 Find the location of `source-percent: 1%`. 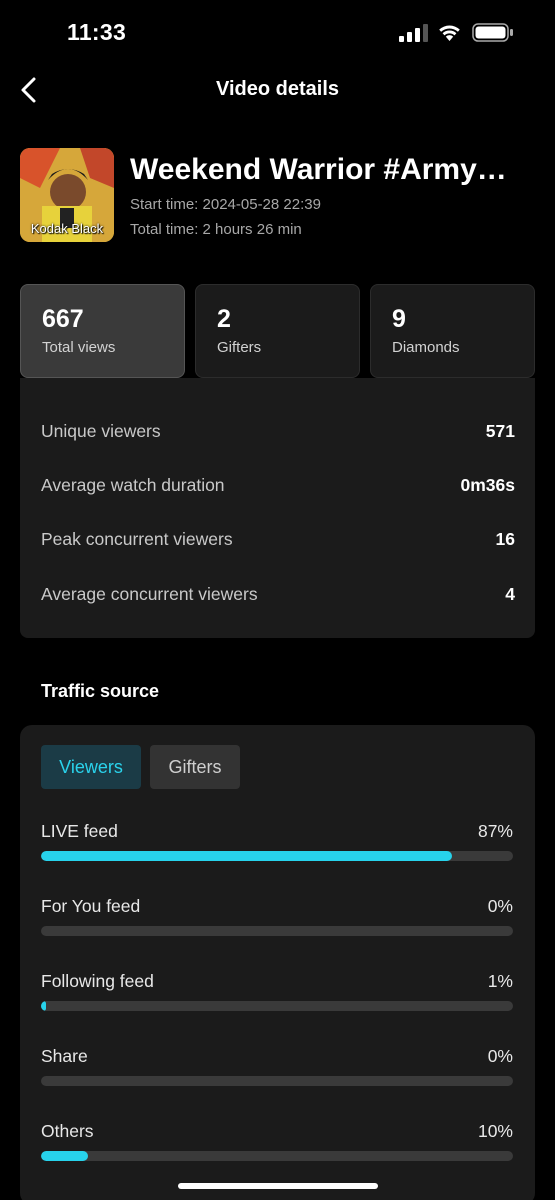

source-percent: 1% is located at coordinates (500, 981).